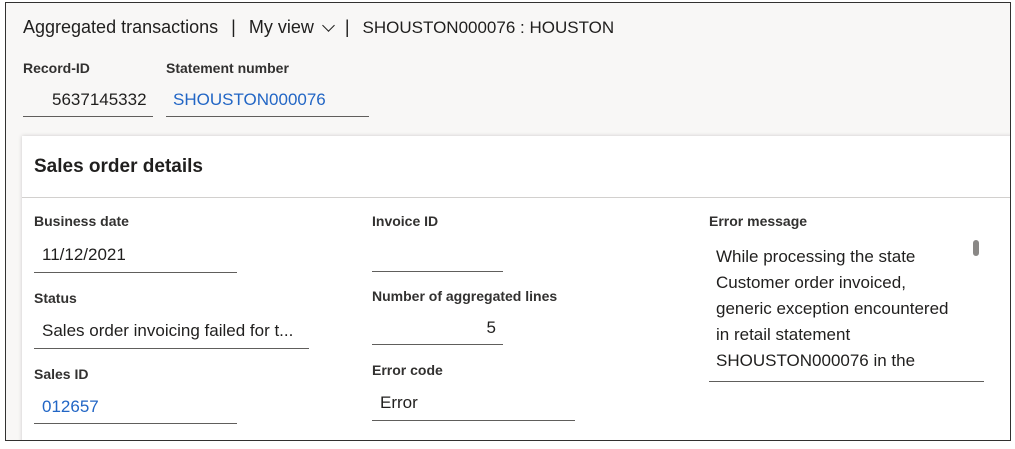 The image size is (1015, 449). Describe the element at coordinates (61, 374) in the screenshot. I see `sales-id-label: Sales ID` at that location.